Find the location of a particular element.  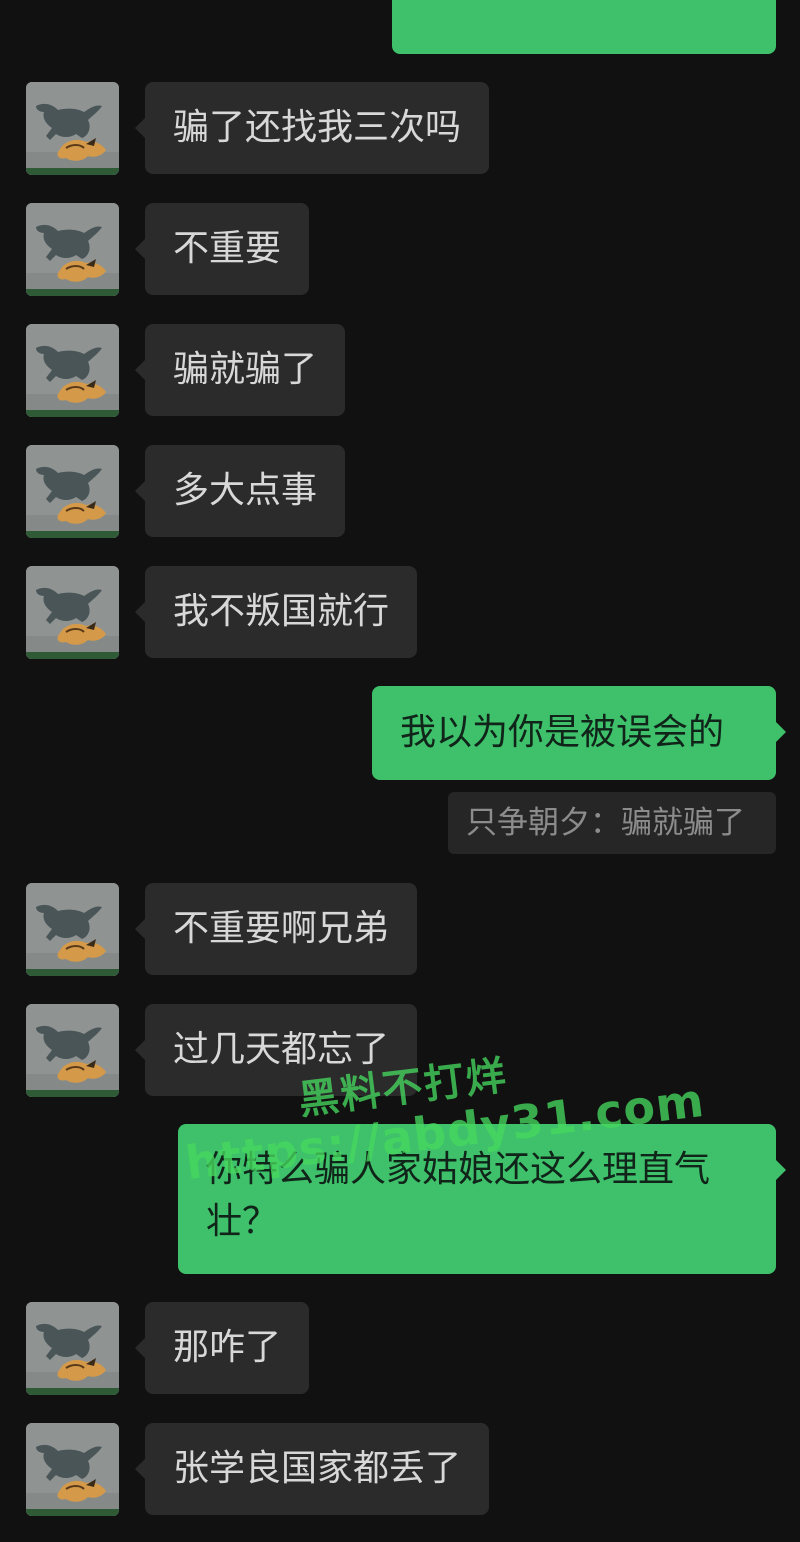

incoming-message-bubble: 不重要啊兄弟 is located at coordinates (276, 929).